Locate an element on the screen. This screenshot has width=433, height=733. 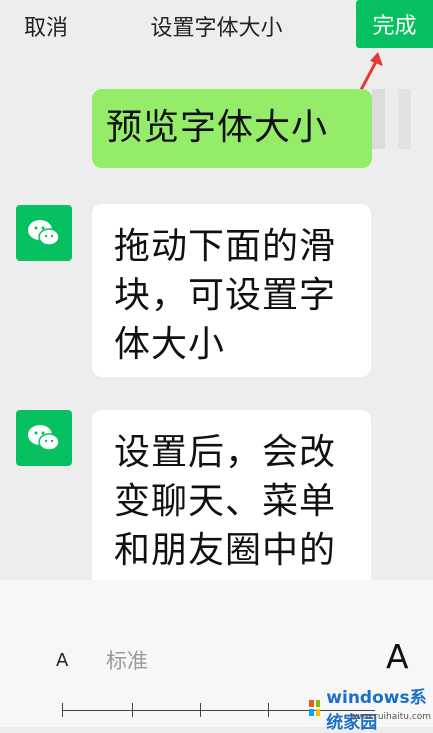
message-line: 和朋友圈中的 is located at coordinates (225, 550).